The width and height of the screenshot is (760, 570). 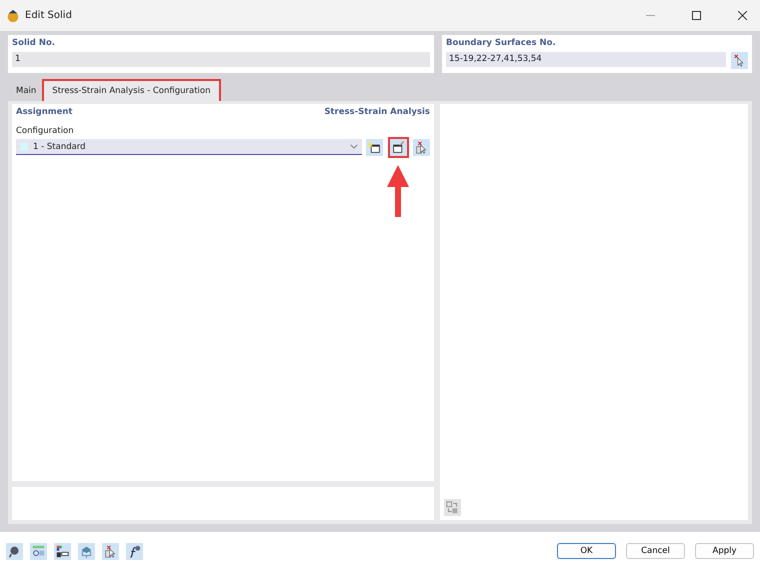 I want to click on formula-icon, so click(x=134, y=551).